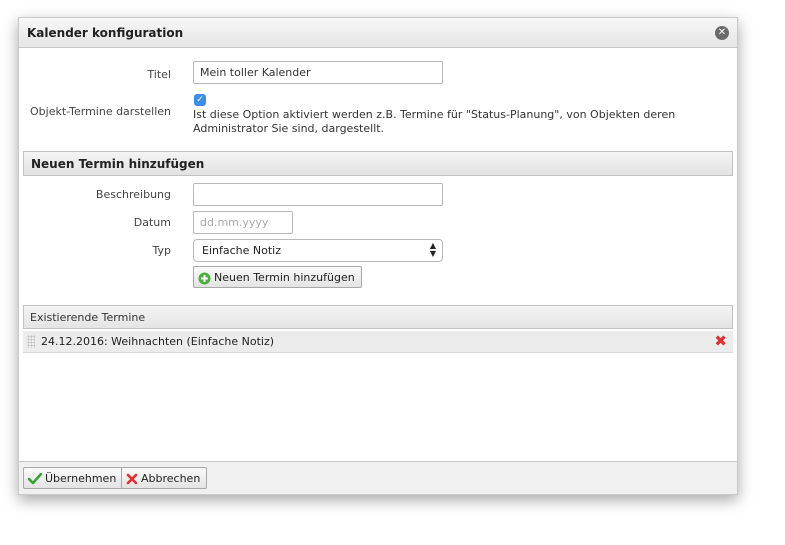  What do you see at coordinates (722, 33) in the screenshot?
I see `close-icon: ✕` at bounding box center [722, 33].